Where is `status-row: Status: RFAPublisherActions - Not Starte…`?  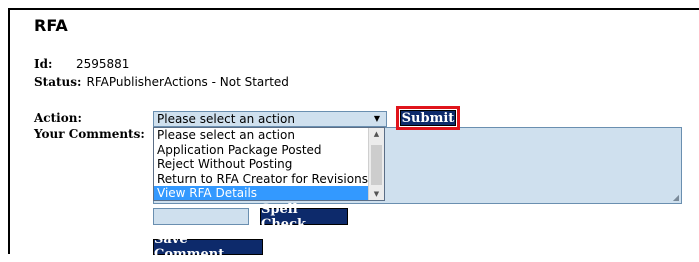 status-row: Status: RFAPublisherActions - Not Starte… is located at coordinates (161, 80).